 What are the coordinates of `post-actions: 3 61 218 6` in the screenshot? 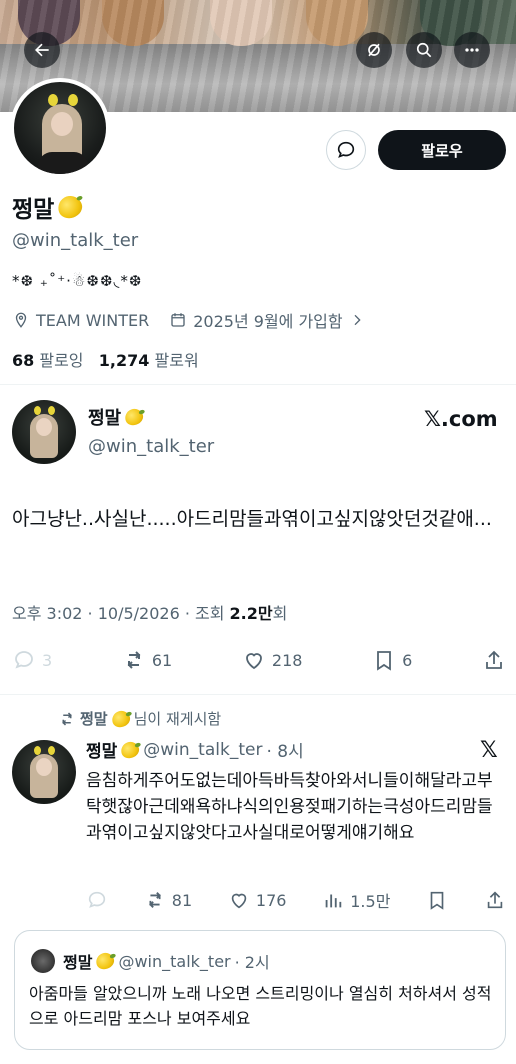 It's located at (259, 660).